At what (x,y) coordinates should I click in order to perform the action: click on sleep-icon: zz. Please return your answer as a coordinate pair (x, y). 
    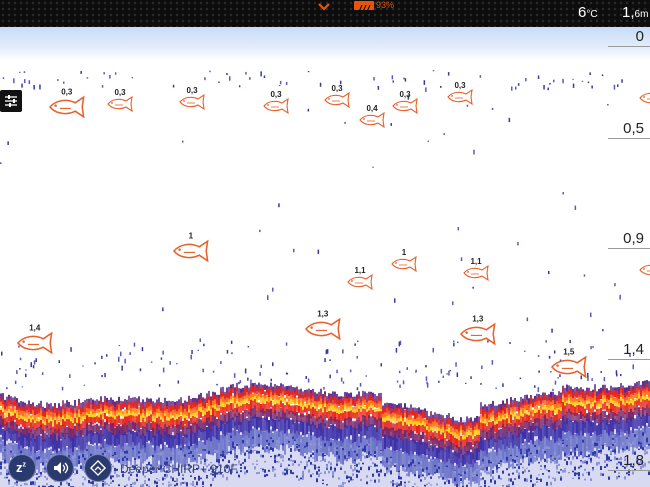
    Looking at the image, I should click on (21, 467).